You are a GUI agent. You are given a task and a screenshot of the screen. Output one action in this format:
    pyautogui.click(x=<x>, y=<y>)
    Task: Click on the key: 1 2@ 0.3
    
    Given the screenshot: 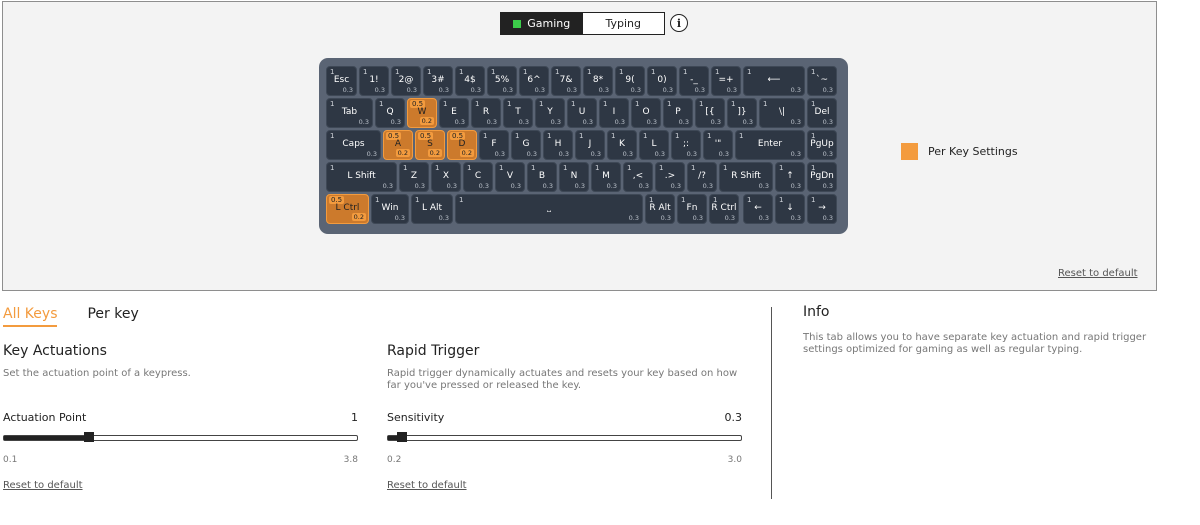 What is the action you would take?
    pyautogui.click(x=406, y=81)
    